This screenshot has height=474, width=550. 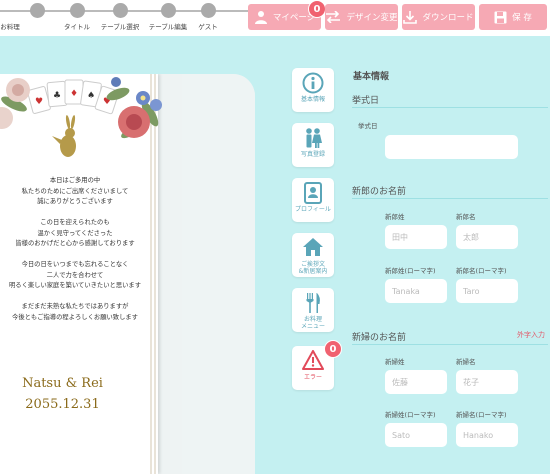 What do you see at coordinates (333, 17) in the screenshot?
I see `swap-arrows-icon` at bounding box center [333, 17].